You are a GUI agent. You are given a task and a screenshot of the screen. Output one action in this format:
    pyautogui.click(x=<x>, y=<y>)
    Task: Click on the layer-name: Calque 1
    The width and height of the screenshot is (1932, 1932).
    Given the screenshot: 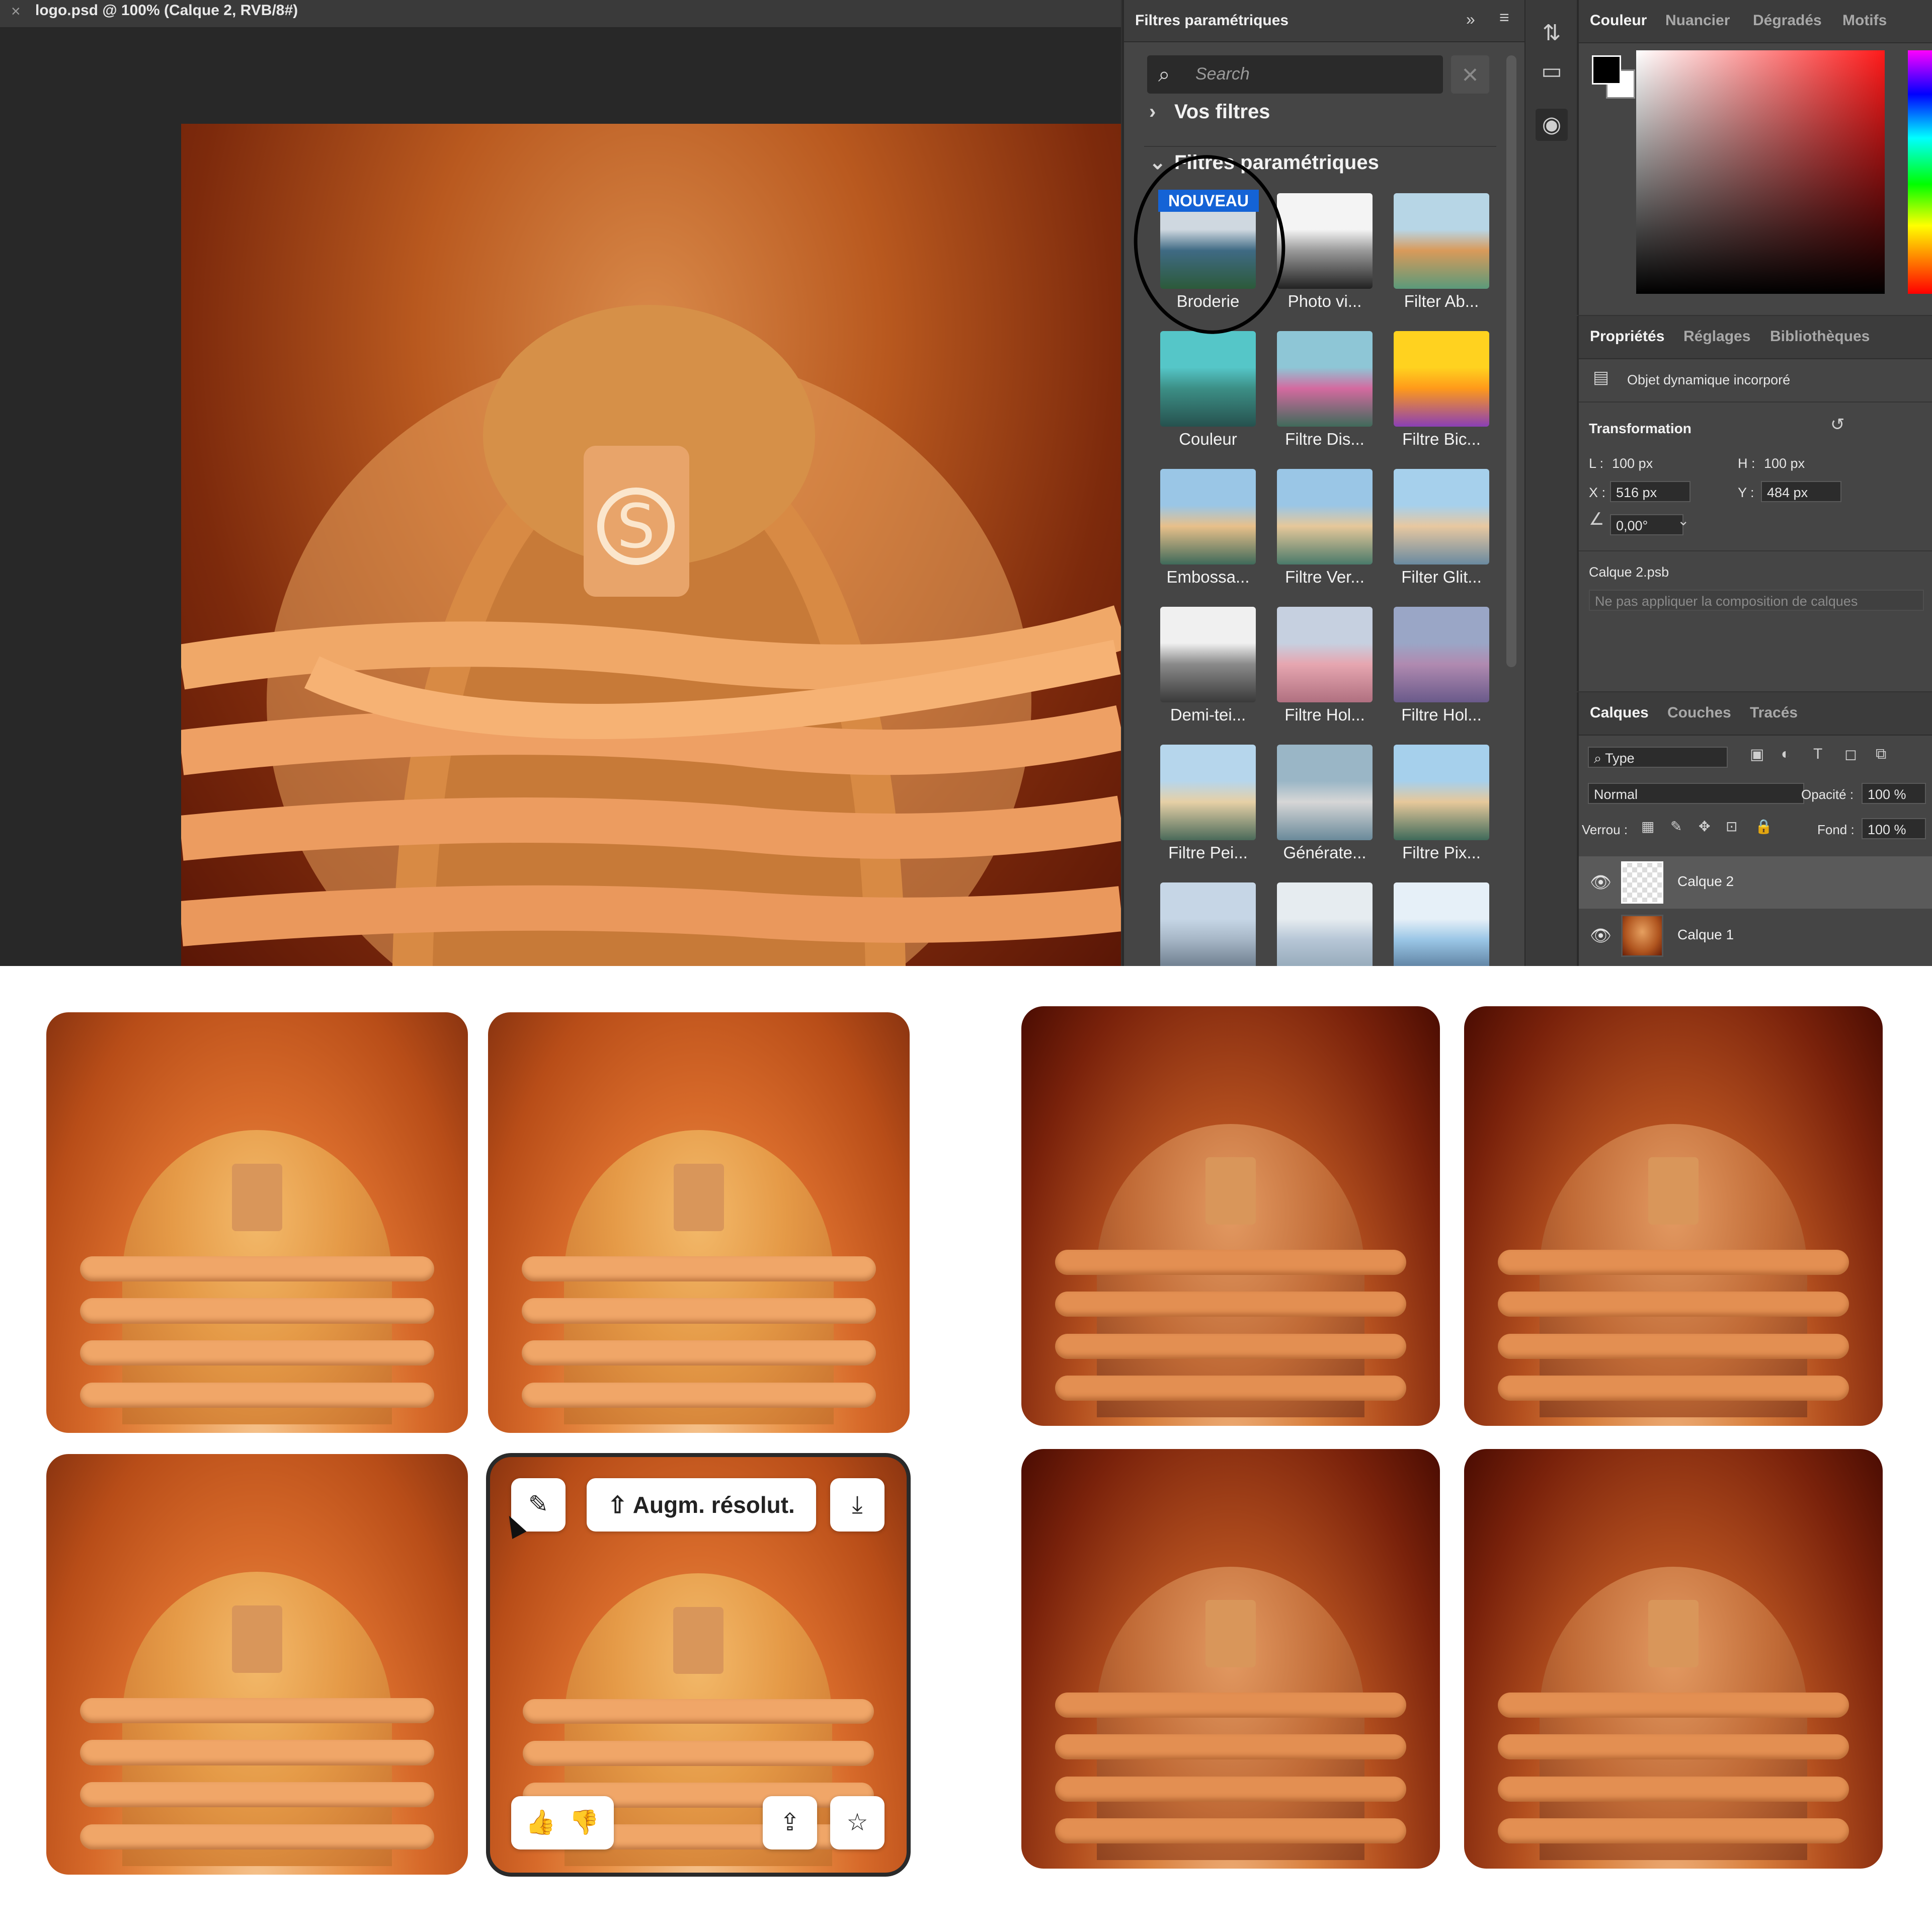 What is the action you would take?
    pyautogui.click(x=1705, y=935)
    